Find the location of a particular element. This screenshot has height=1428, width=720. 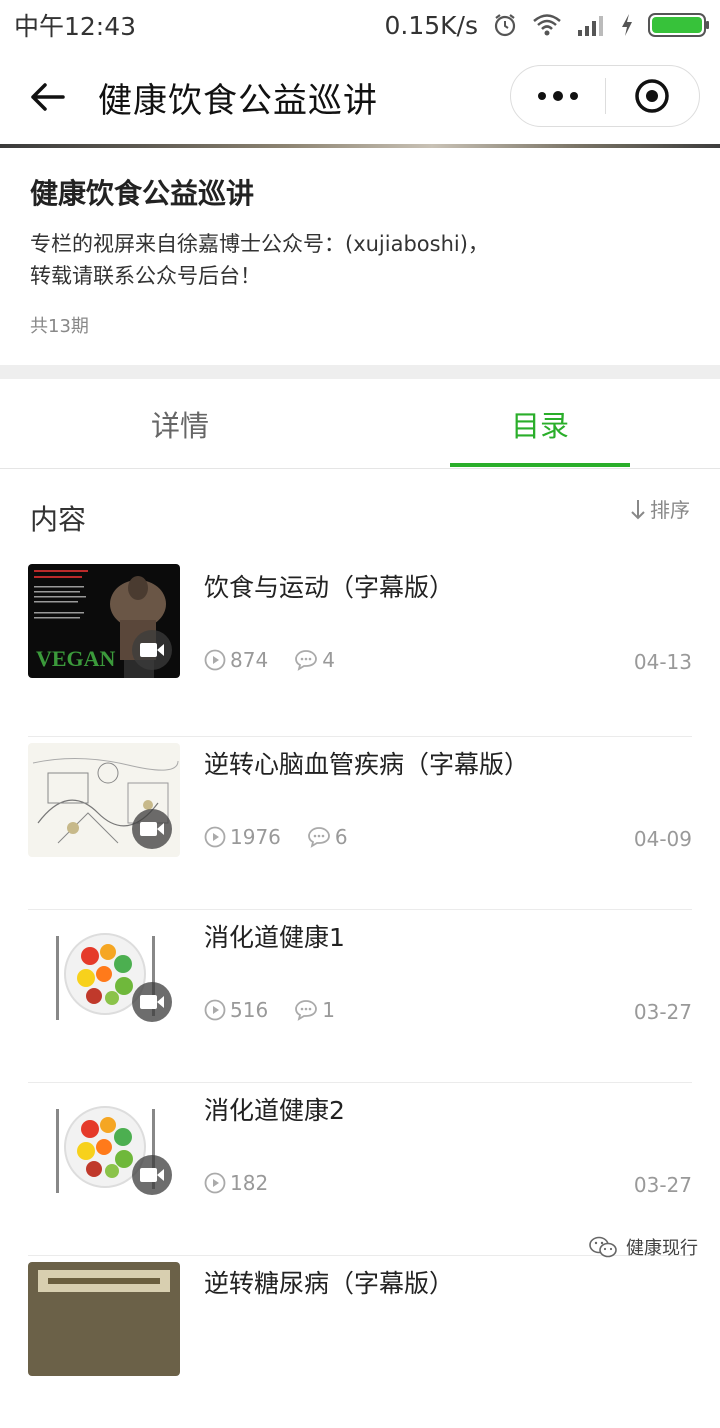

back-arrow-icon is located at coordinates (48, 97).